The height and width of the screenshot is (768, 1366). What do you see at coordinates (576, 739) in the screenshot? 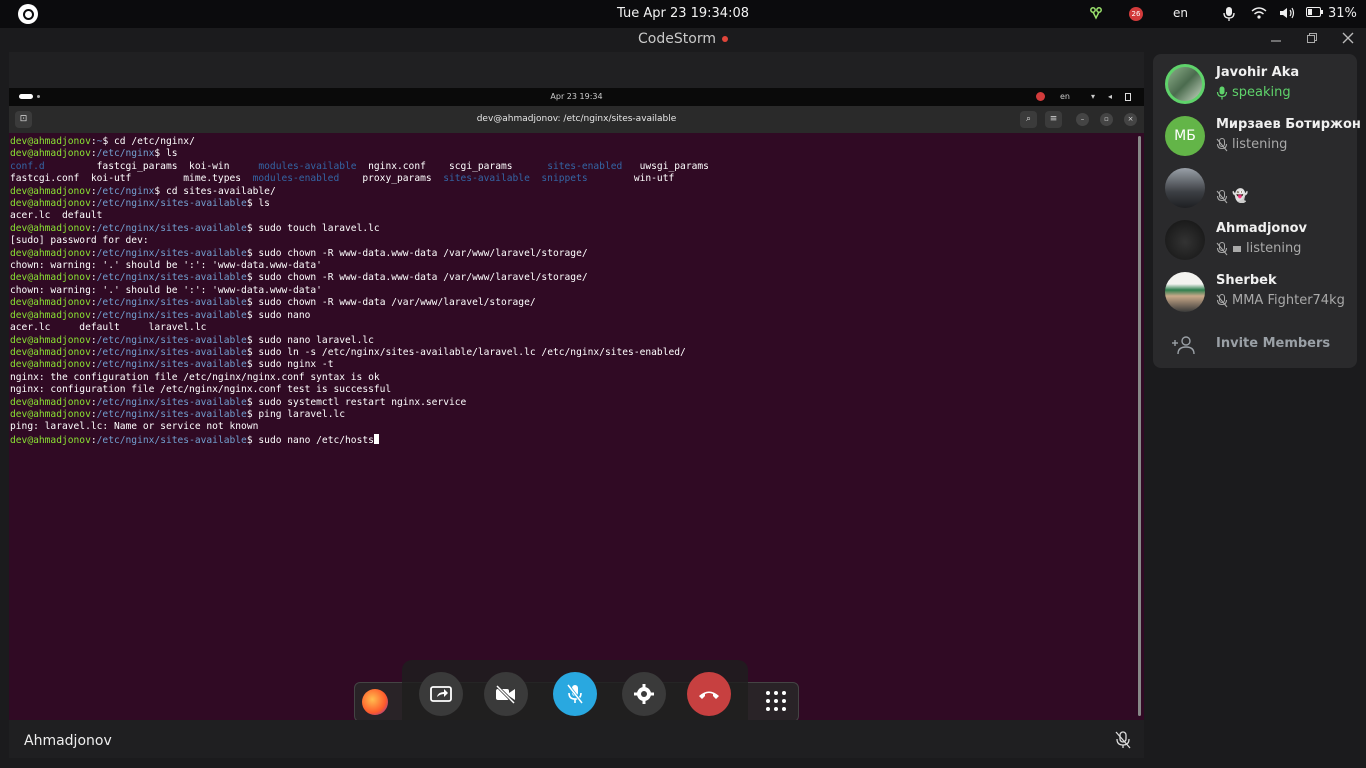
I see `speaker-bar: Ahmadjonov` at bounding box center [576, 739].